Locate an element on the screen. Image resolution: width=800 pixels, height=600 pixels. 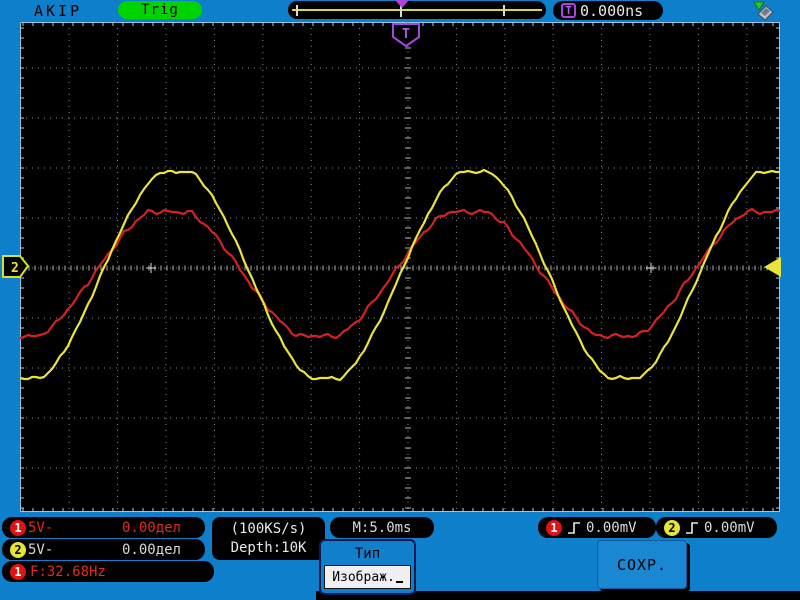
ch1-scale-readout: 1 5V- 0.00дел is located at coordinates (103, 527).